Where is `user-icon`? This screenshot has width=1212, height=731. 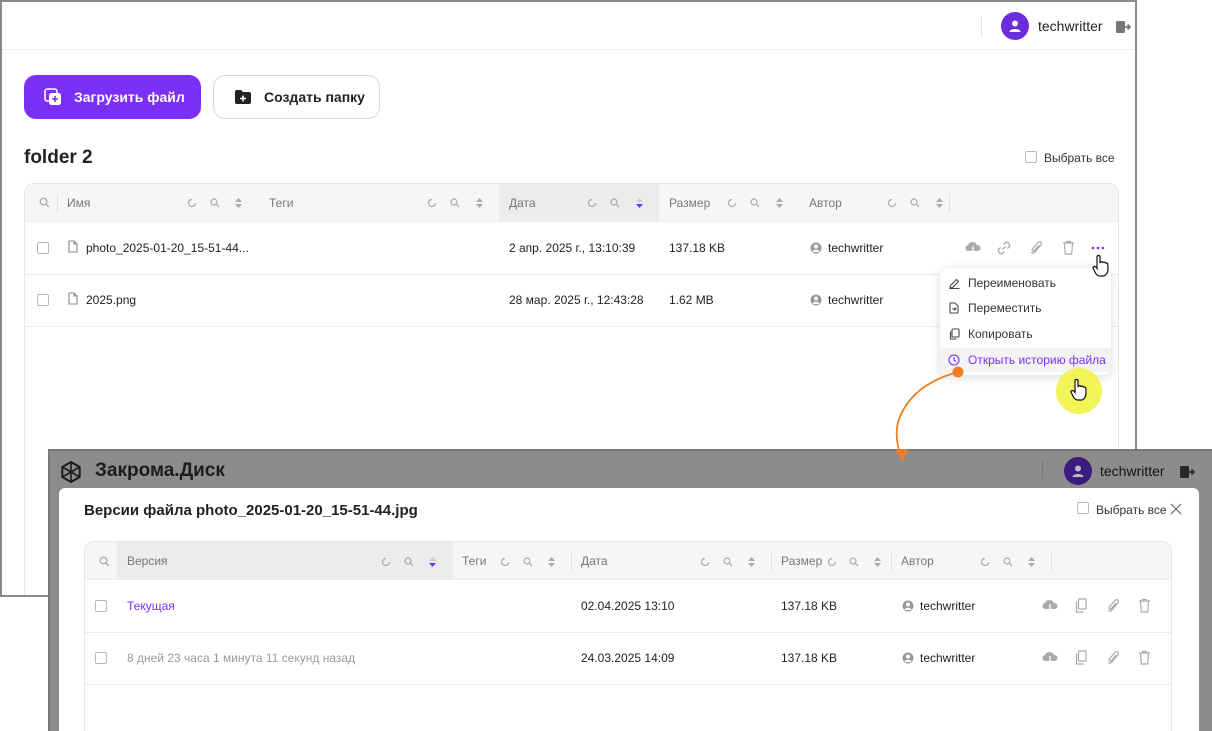
user-icon is located at coordinates (816, 248).